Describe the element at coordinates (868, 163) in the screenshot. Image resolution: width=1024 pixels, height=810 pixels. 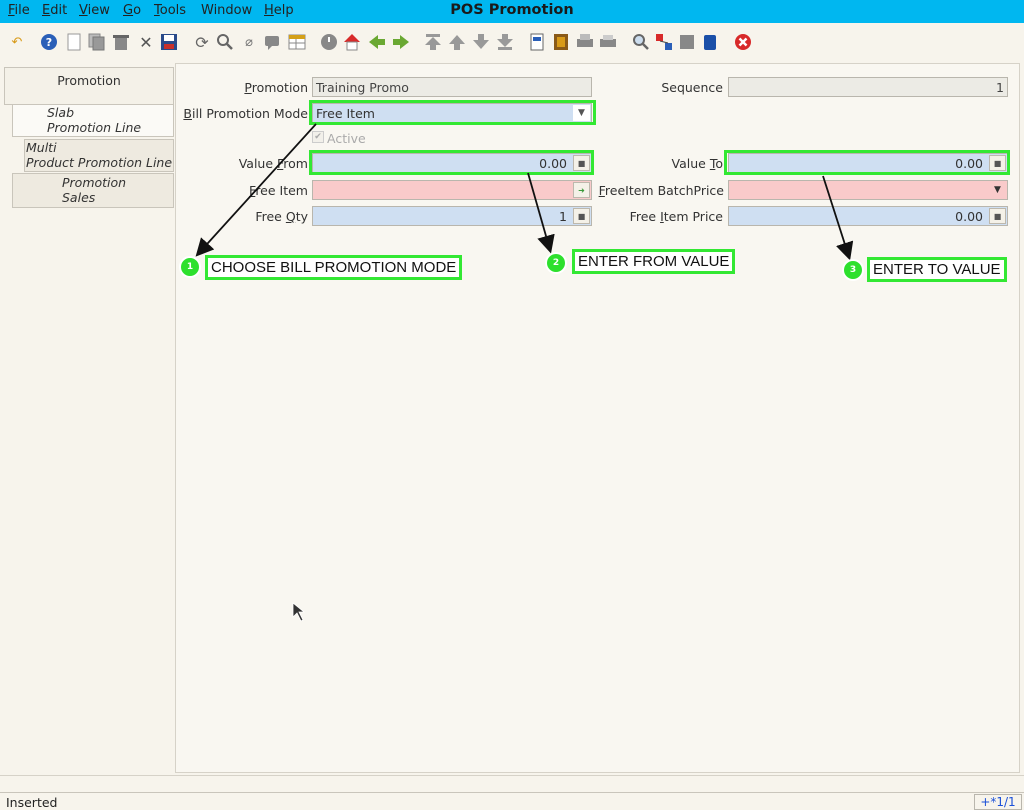
I see `value-to-field: 0.00 ■` at that location.